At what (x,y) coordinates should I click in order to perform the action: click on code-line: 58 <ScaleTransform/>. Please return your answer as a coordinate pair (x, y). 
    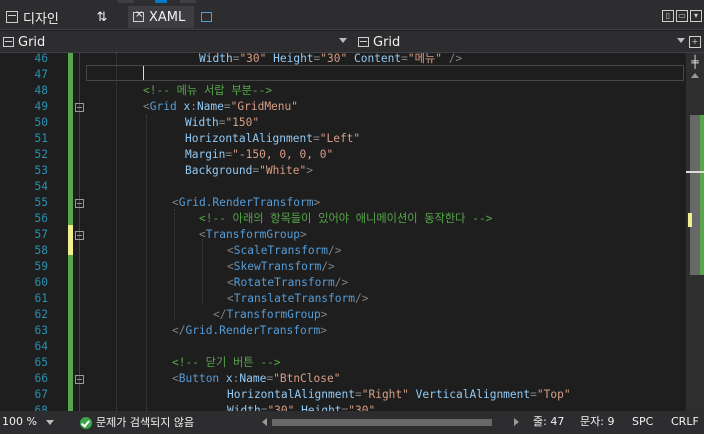
    Looking at the image, I should click on (343, 251).